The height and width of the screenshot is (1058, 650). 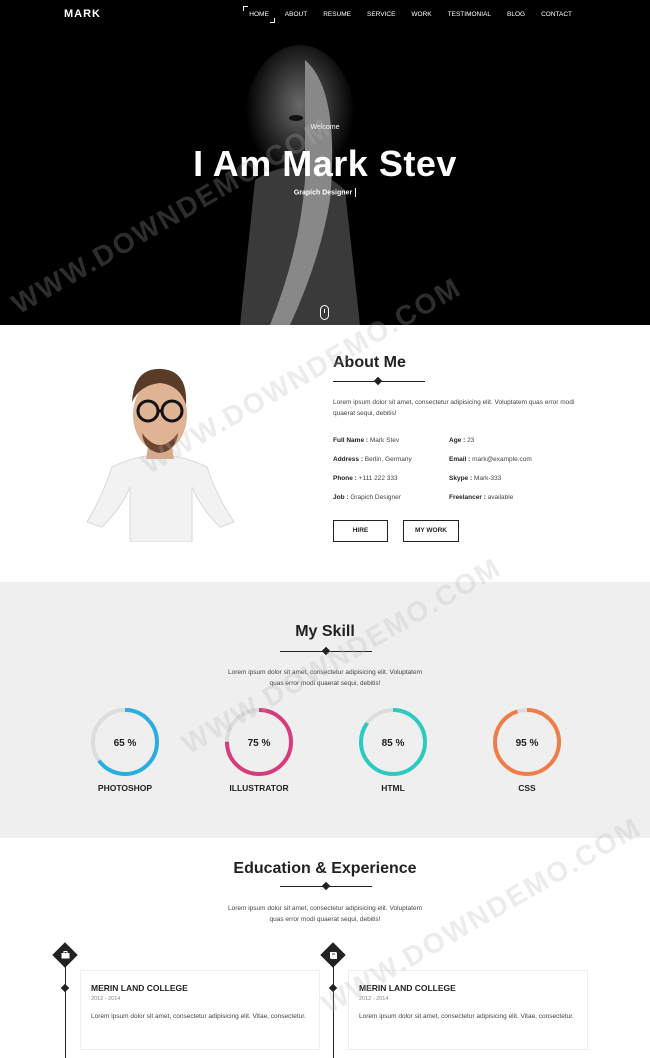 What do you see at coordinates (460, 459) in the screenshot?
I see `info-label: Email :` at bounding box center [460, 459].